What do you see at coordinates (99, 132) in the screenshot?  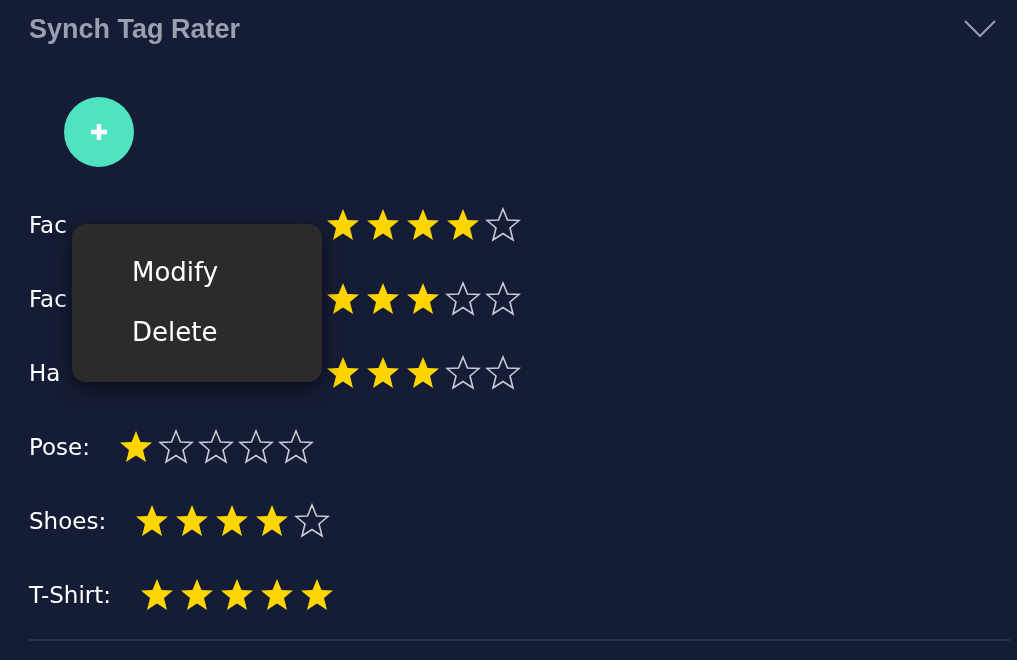 I see `plus-icon` at bounding box center [99, 132].